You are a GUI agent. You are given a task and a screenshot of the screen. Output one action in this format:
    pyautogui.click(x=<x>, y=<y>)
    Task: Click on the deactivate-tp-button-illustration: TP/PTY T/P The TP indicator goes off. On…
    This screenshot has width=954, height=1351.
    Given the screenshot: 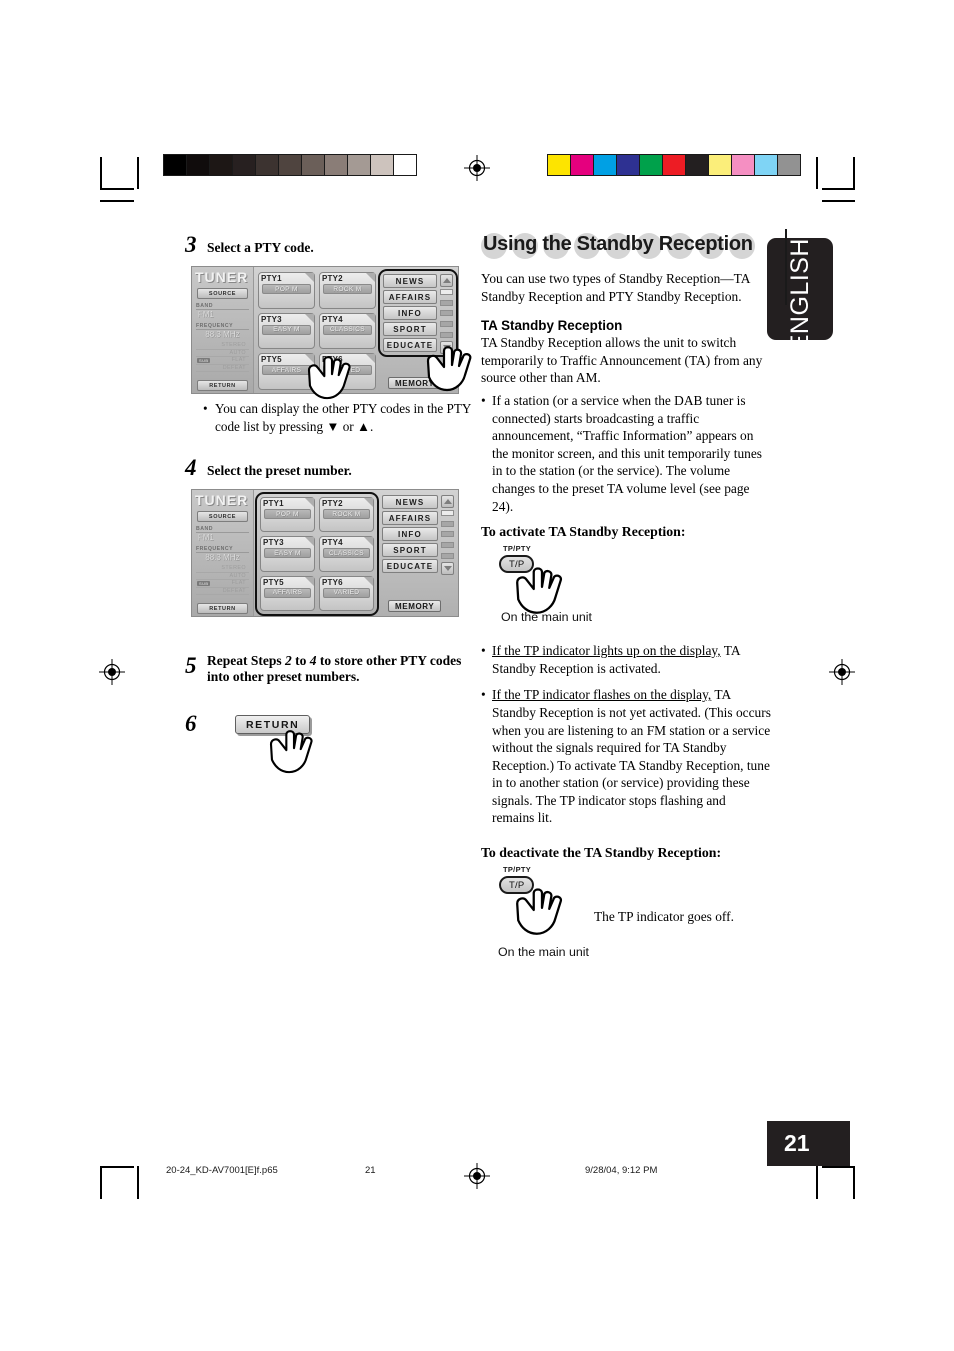 What is the action you would take?
    pyautogui.click(x=626, y=915)
    